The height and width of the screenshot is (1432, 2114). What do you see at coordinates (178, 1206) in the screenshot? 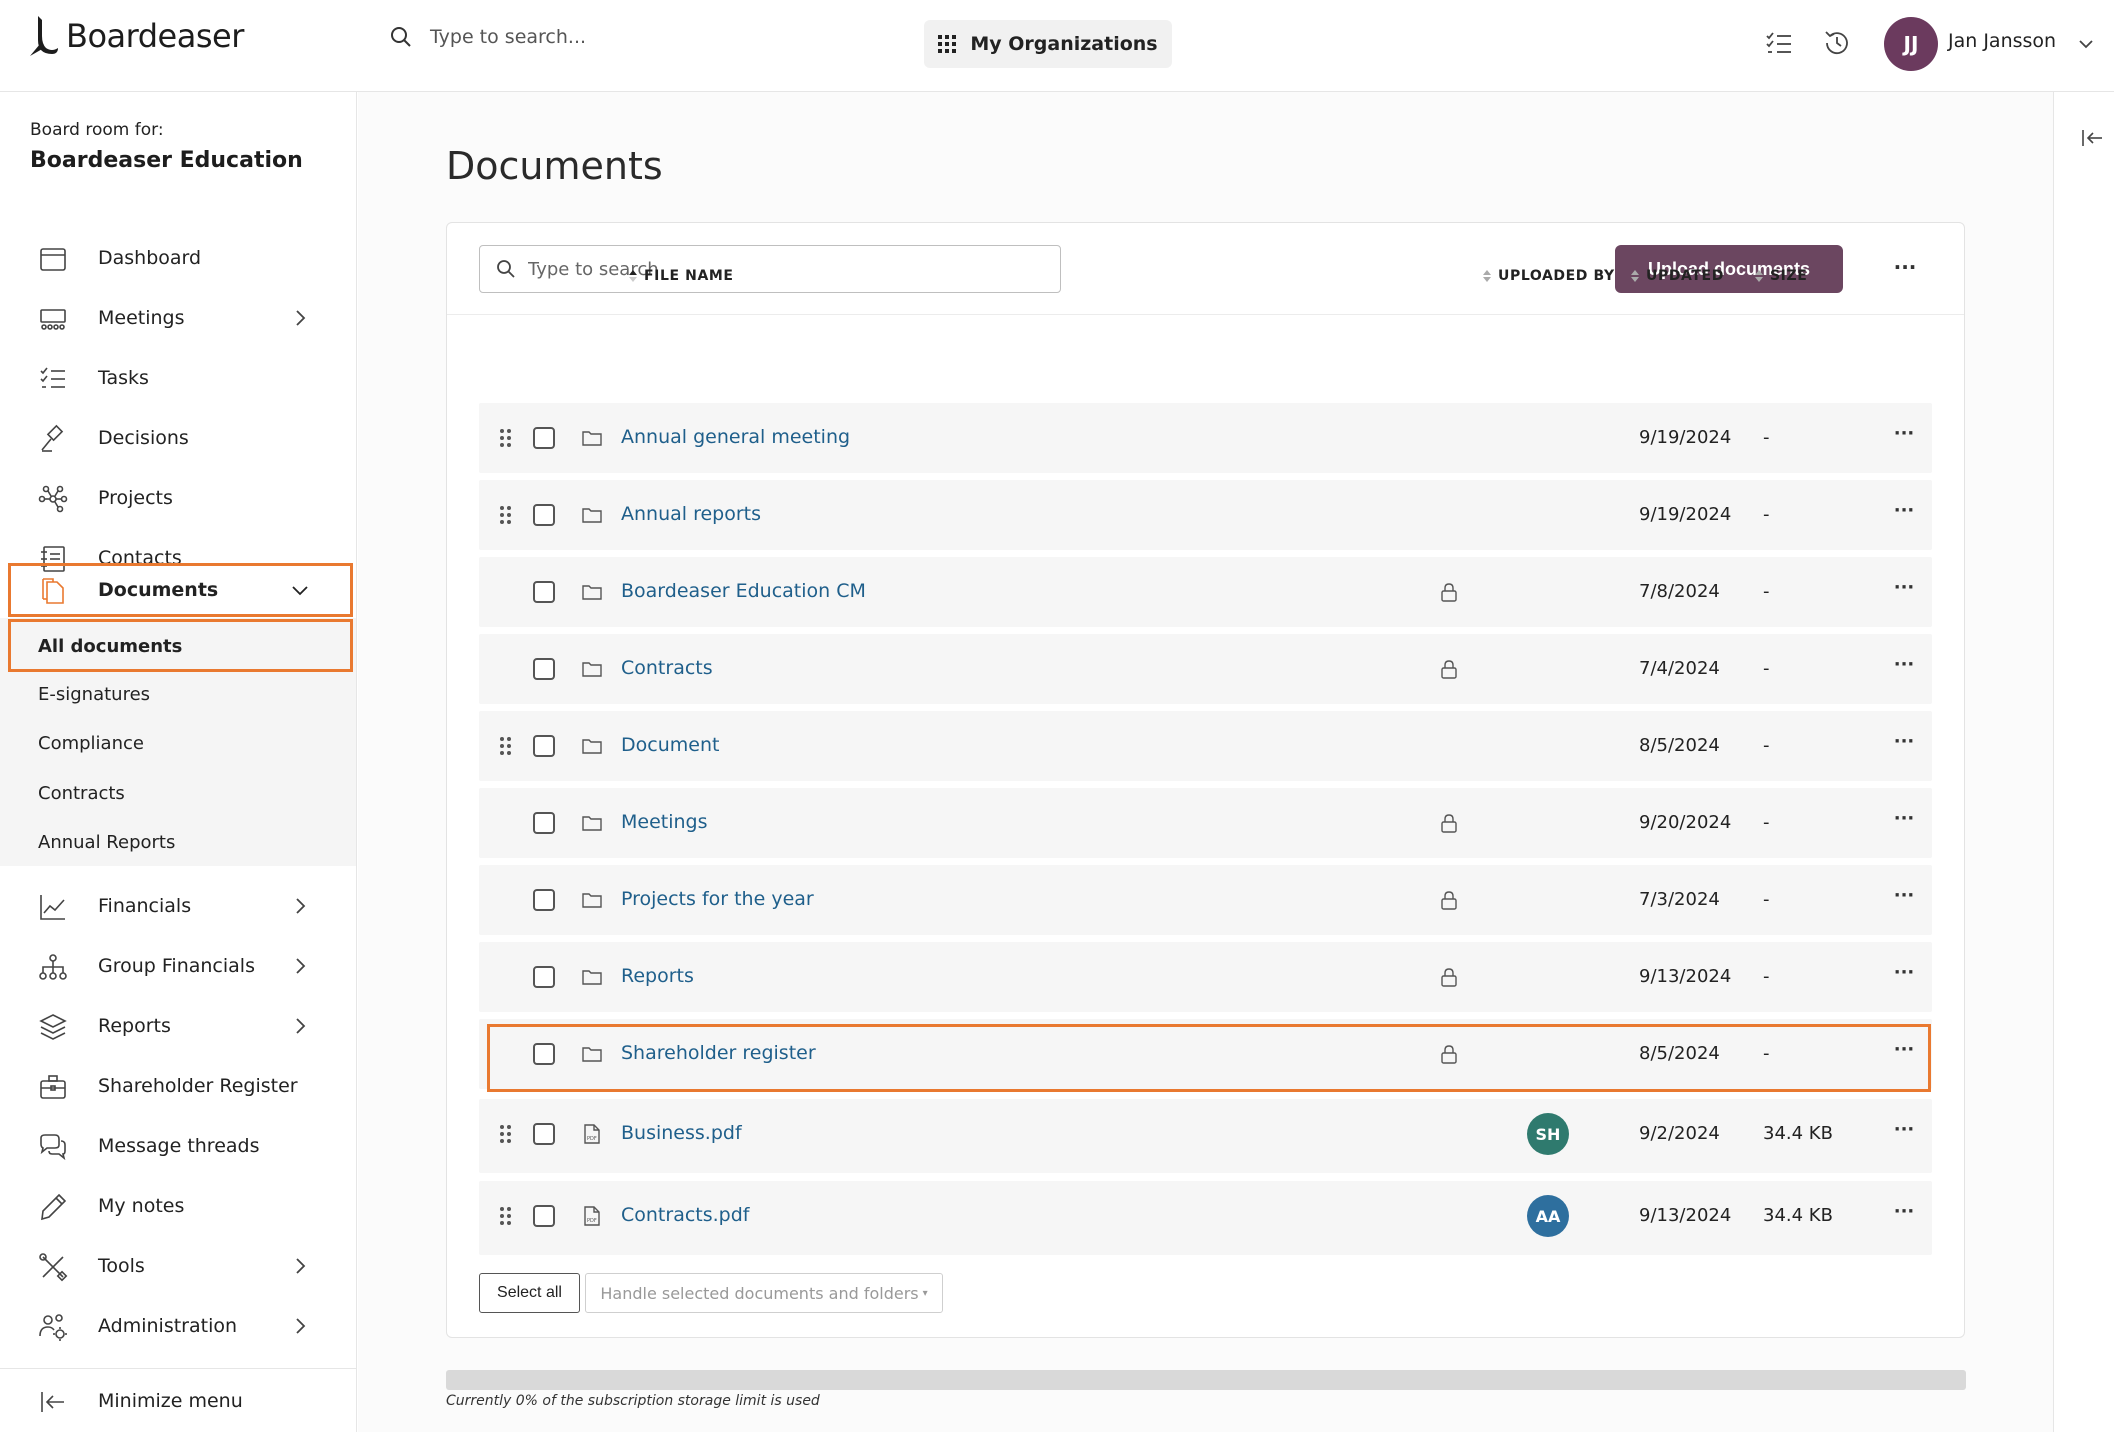
I see `sidebar-item-my-notes: My notes` at bounding box center [178, 1206].